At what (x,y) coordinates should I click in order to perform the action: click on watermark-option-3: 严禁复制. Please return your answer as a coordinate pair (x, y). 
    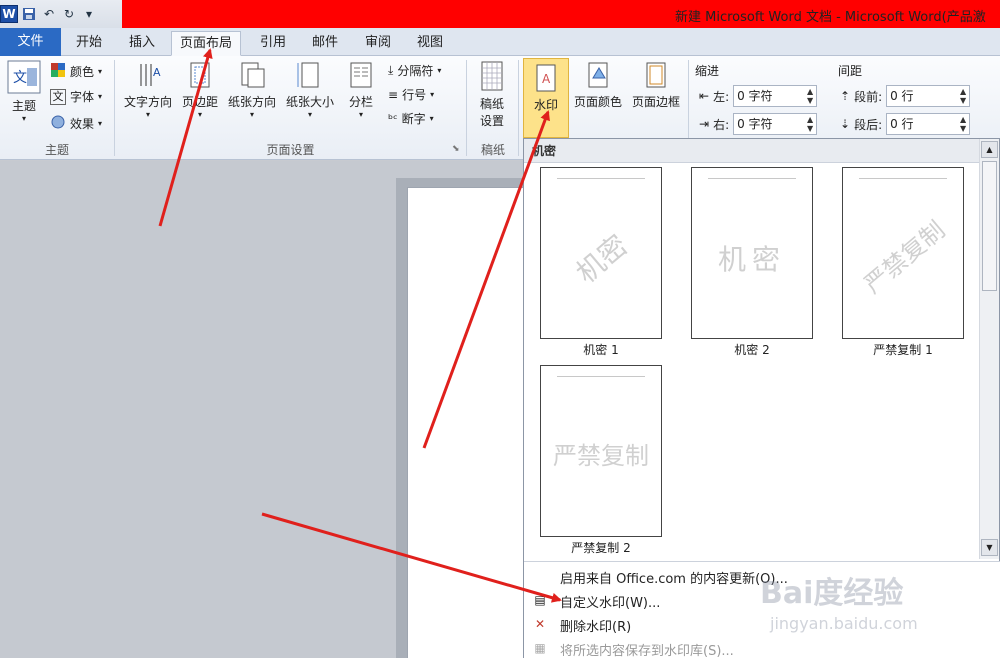
    Looking at the image, I should click on (903, 253).